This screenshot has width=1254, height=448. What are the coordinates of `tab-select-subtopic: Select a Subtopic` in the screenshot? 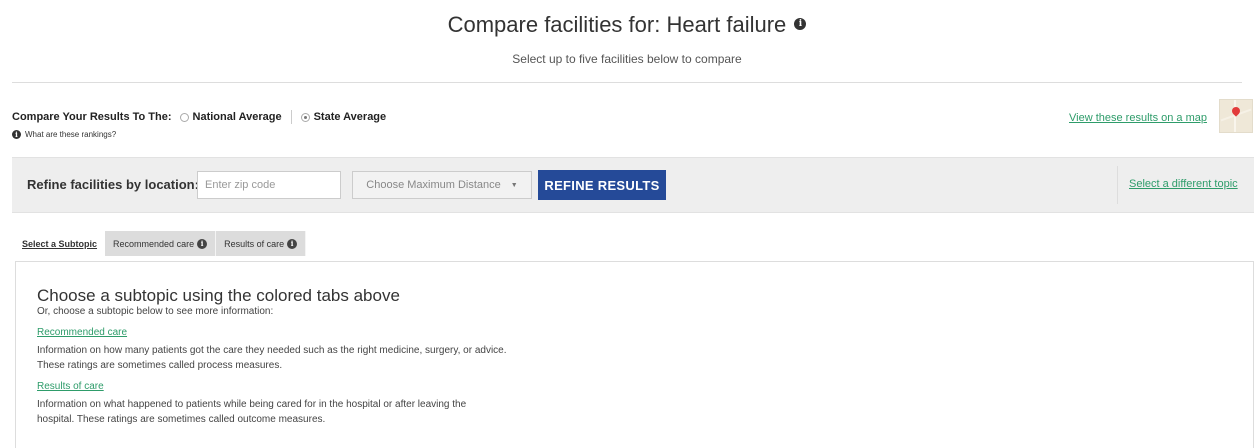 It's located at (59, 243).